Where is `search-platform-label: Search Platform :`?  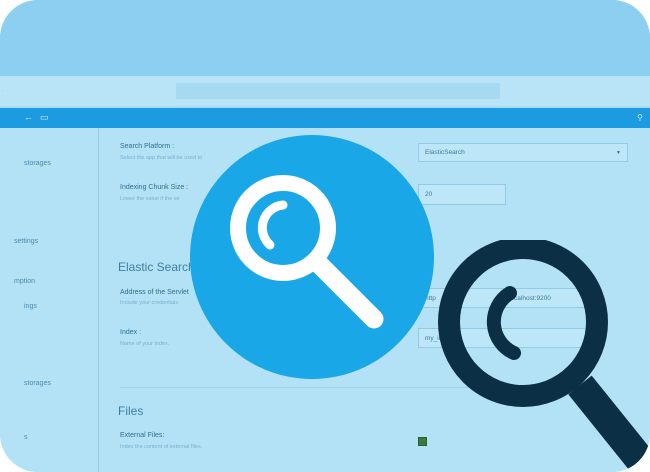 search-platform-label: Search Platform : is located at coordinates (147, 146).